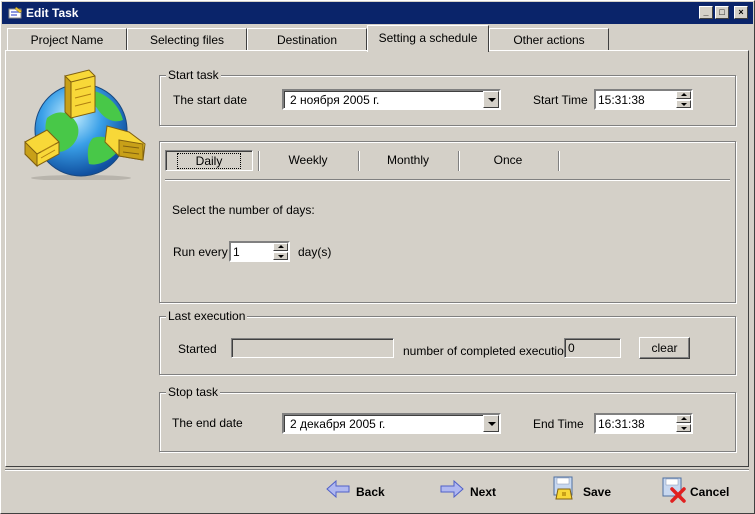  I want to click on stop-task-legend: Stop task, so click(193, 392).